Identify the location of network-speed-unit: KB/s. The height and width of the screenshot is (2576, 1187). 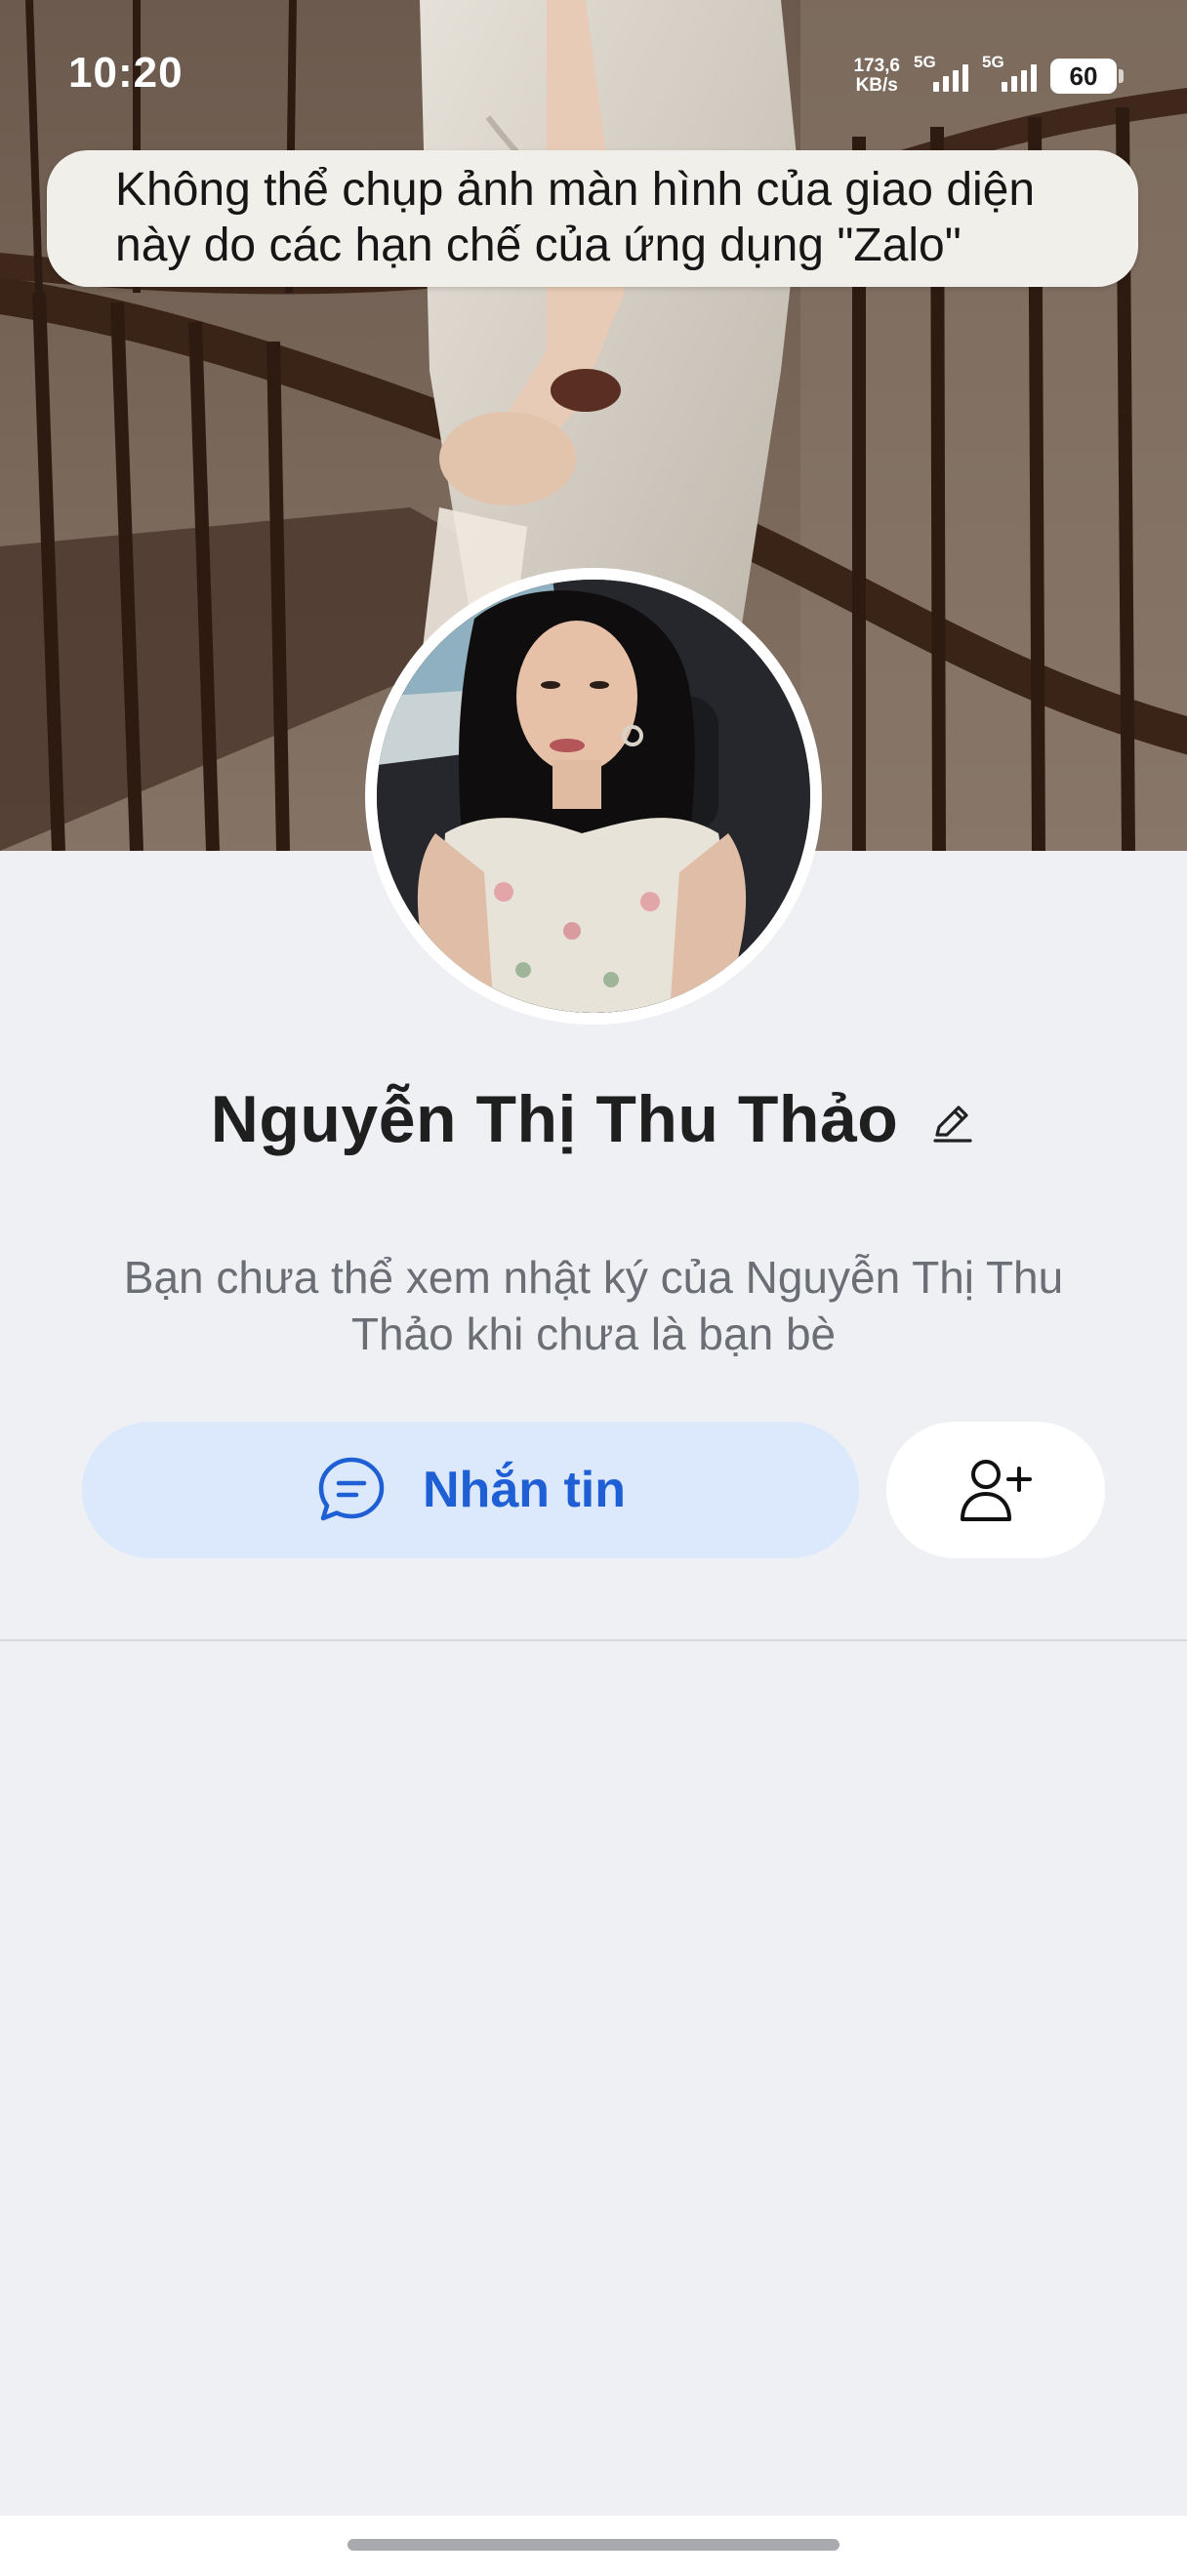
(876, 85).